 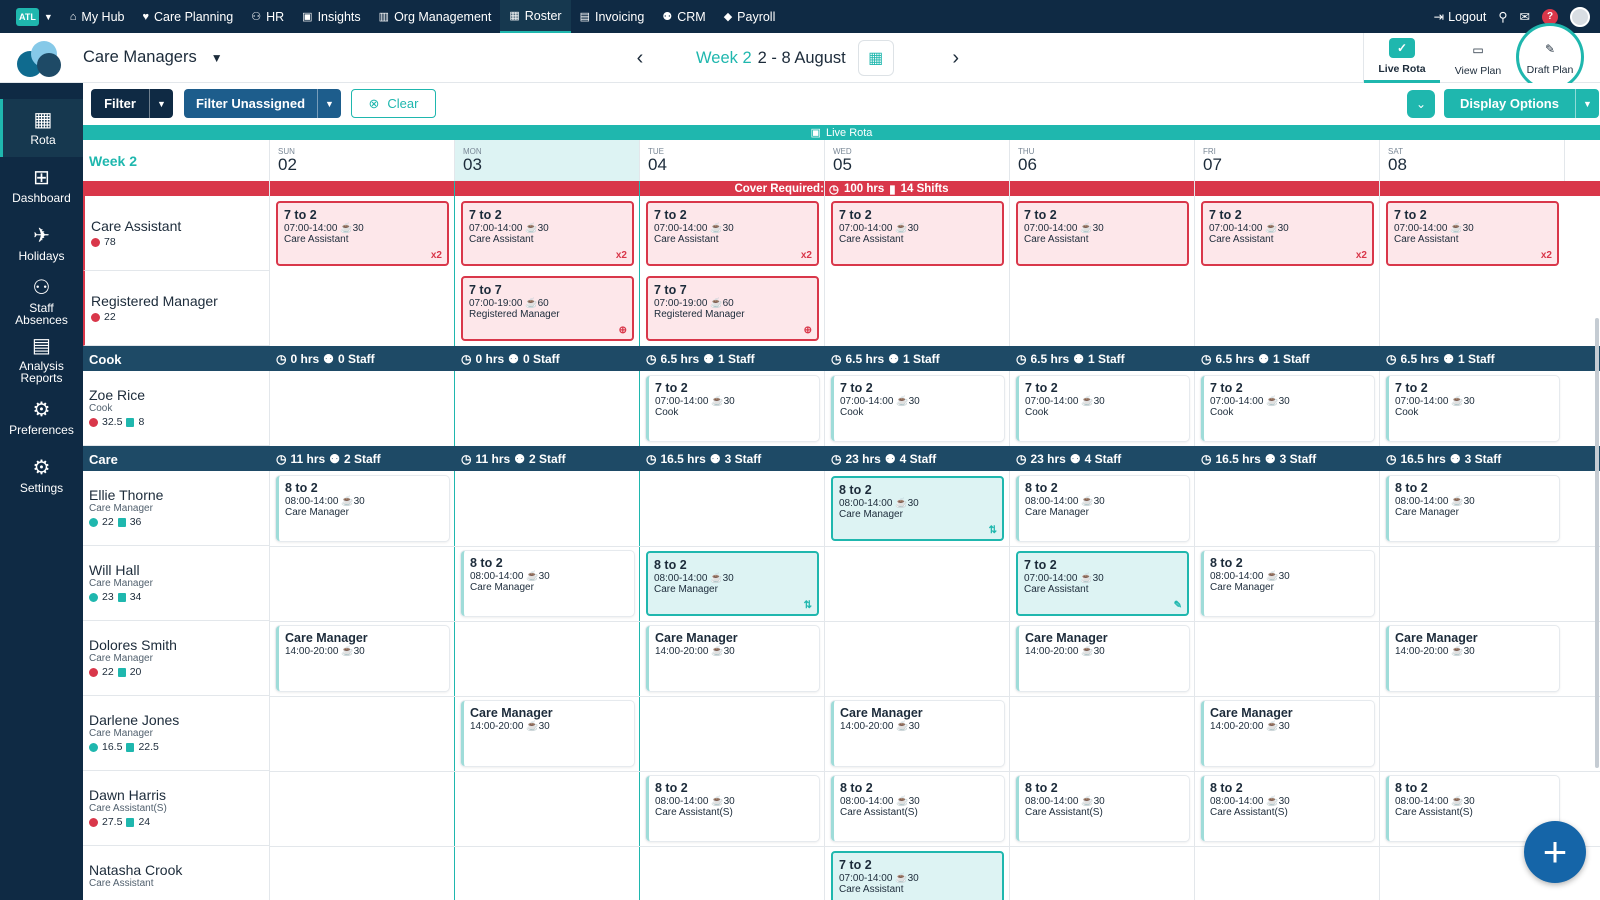 What do you see at coordinates (393, 103) in the screenshot?
I see `clear-button: ⊗ Clear` at bounding box center [393, 103].